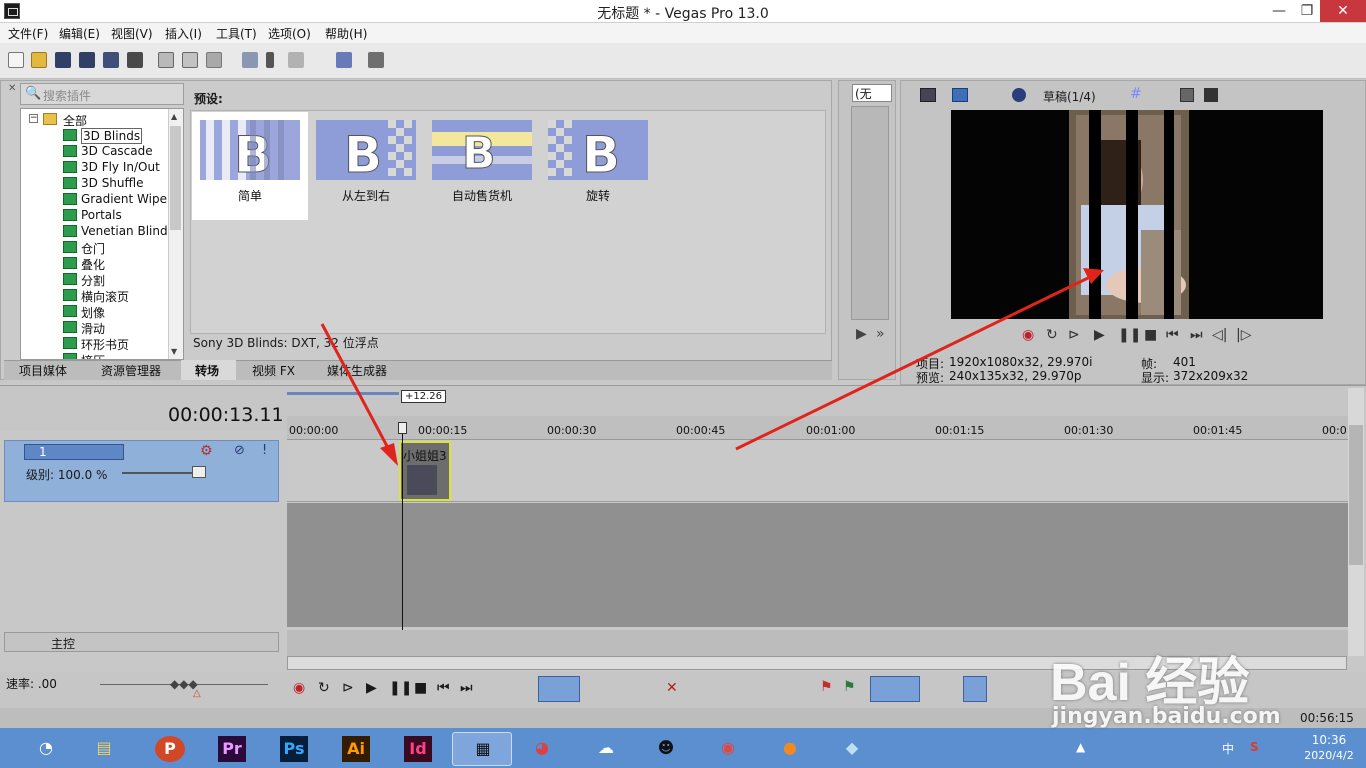 Image resolution: width=1366 pixels, height=768 pixels. I want to click on grid-icon: #, so click(1136, 94).